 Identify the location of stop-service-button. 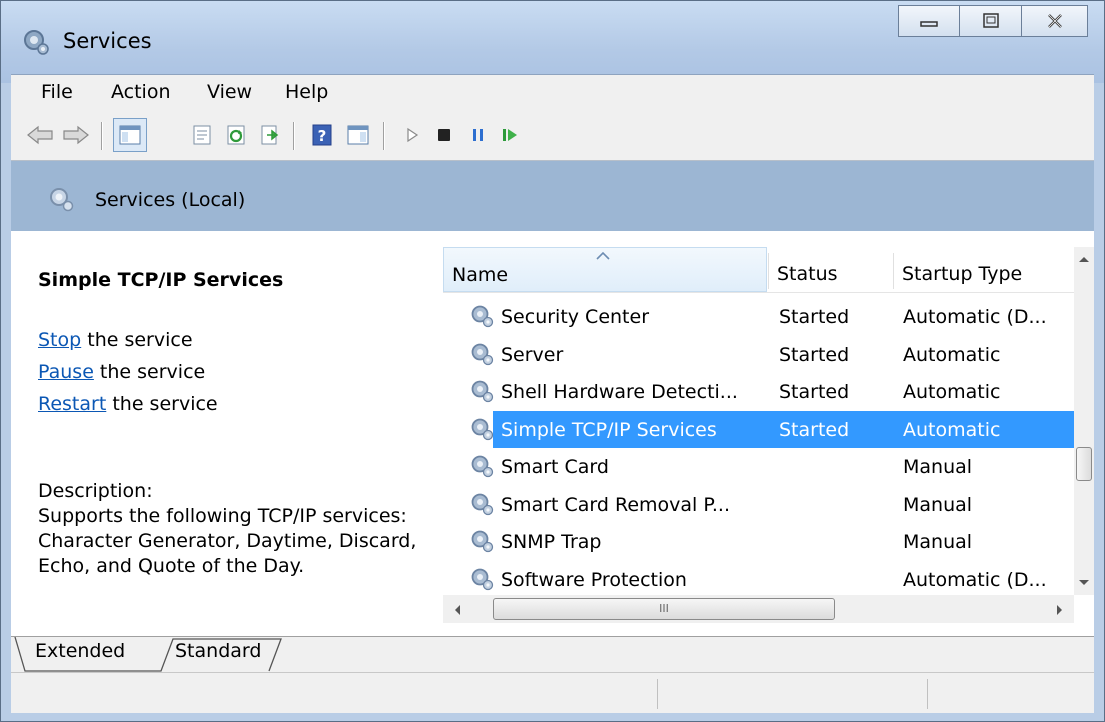
(444, 135).